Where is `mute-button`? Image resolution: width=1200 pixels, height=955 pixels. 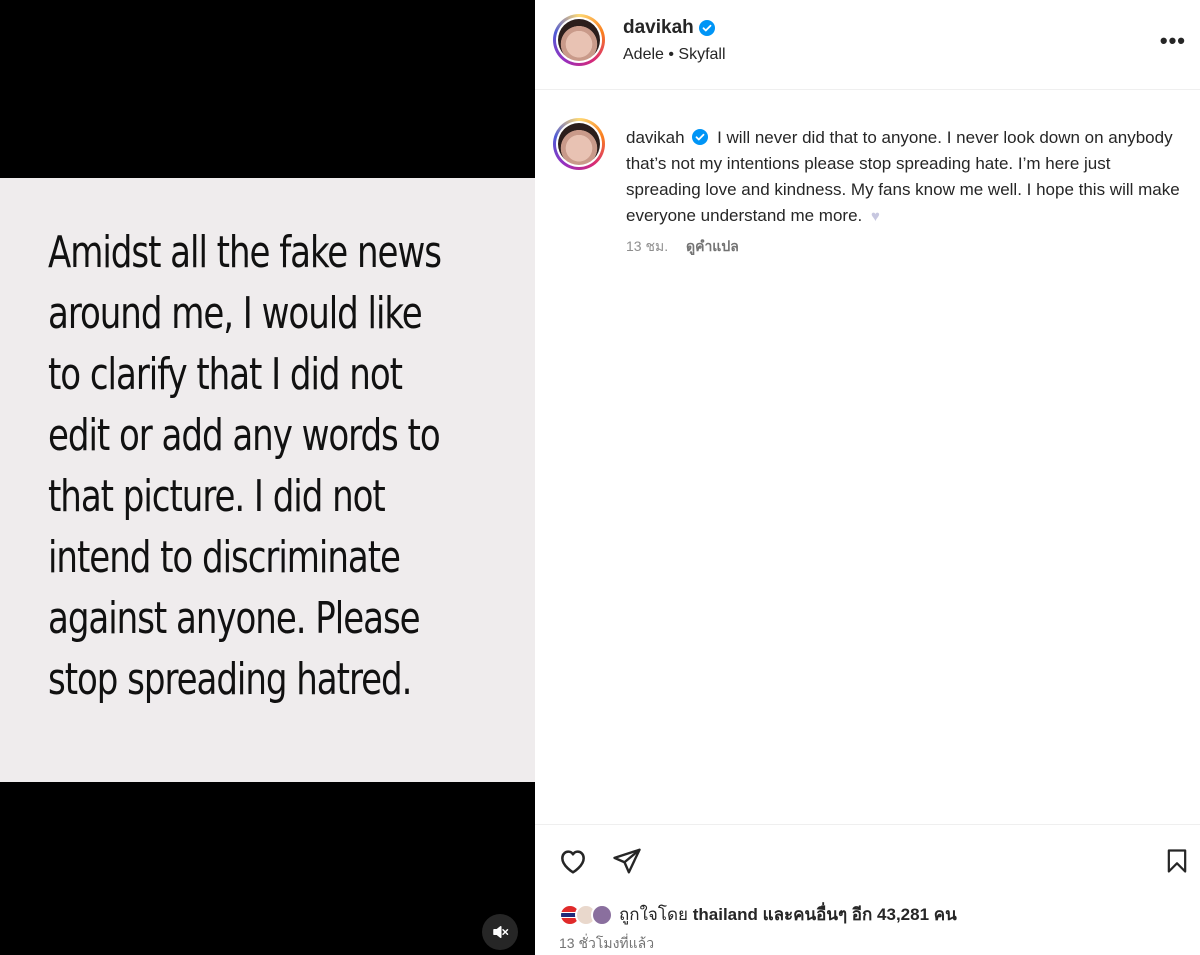
mute-button is located at coordinates (500, 932).